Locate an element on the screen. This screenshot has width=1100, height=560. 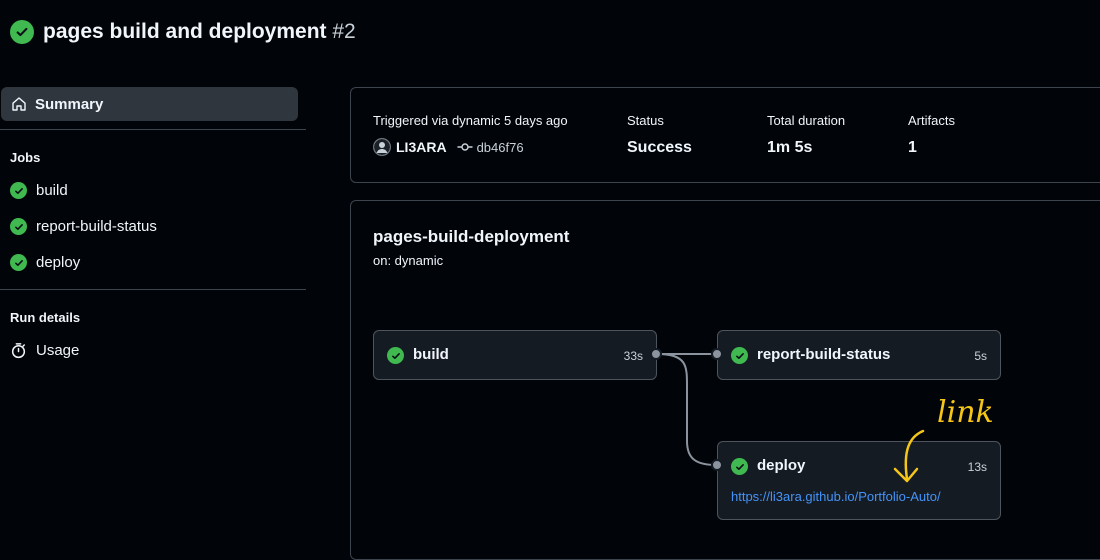
annotation-arrow-icon is located at coordinates (909, 456).